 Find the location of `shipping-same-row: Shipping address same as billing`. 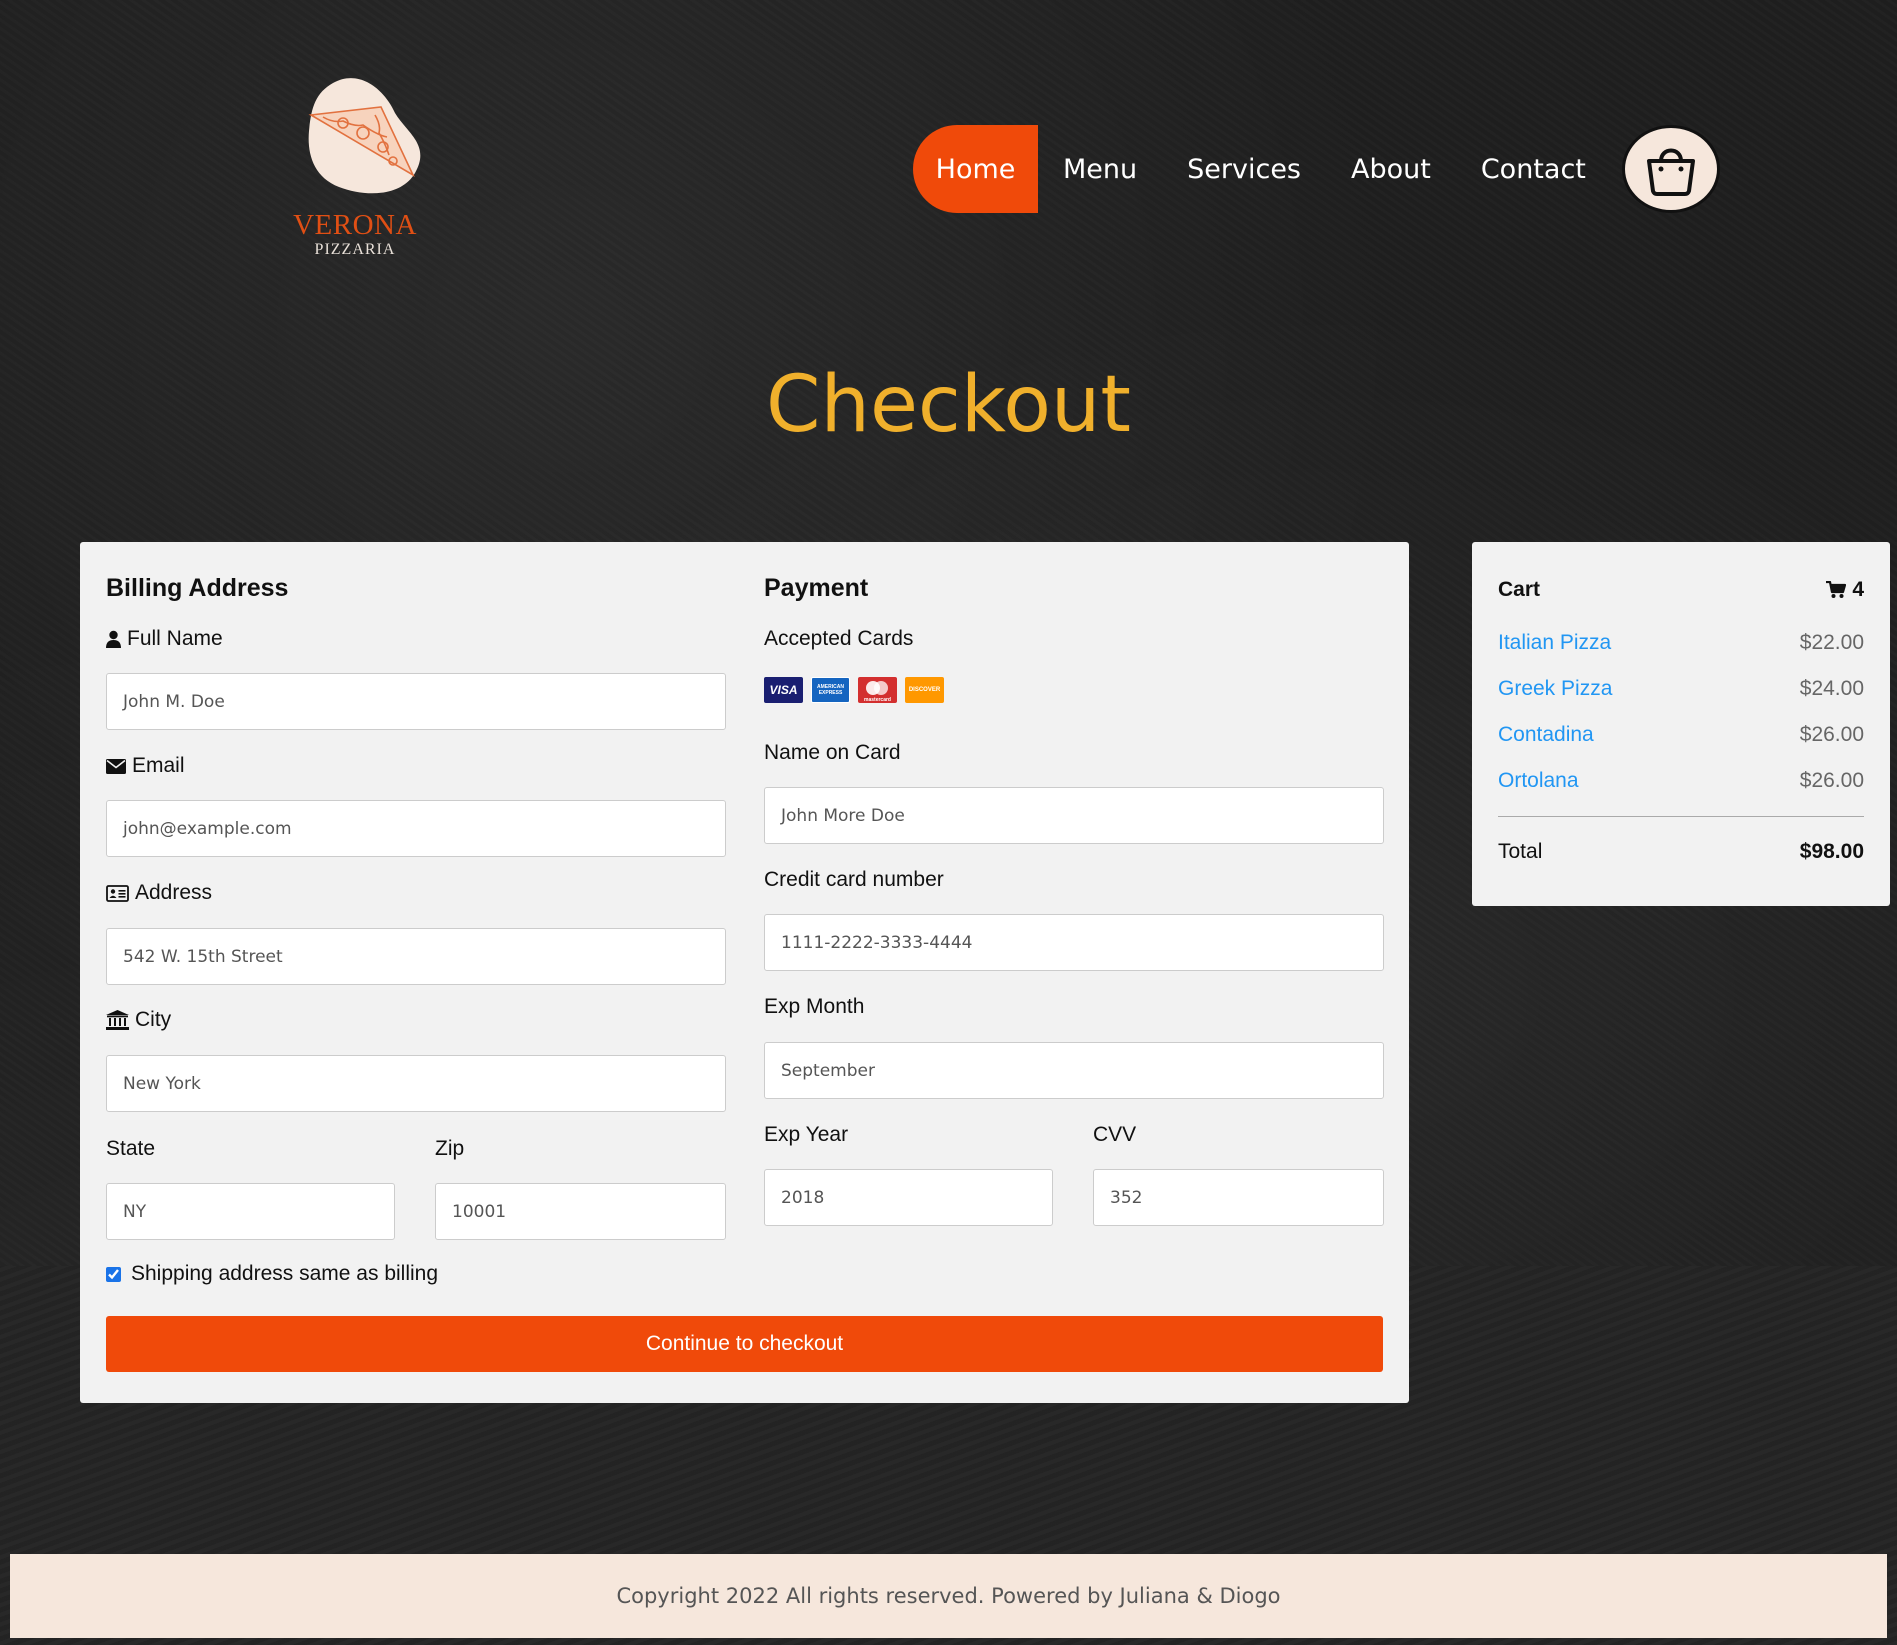

shipping-same-row: Shipping address same as billing is located at coordinates (272, 1274).